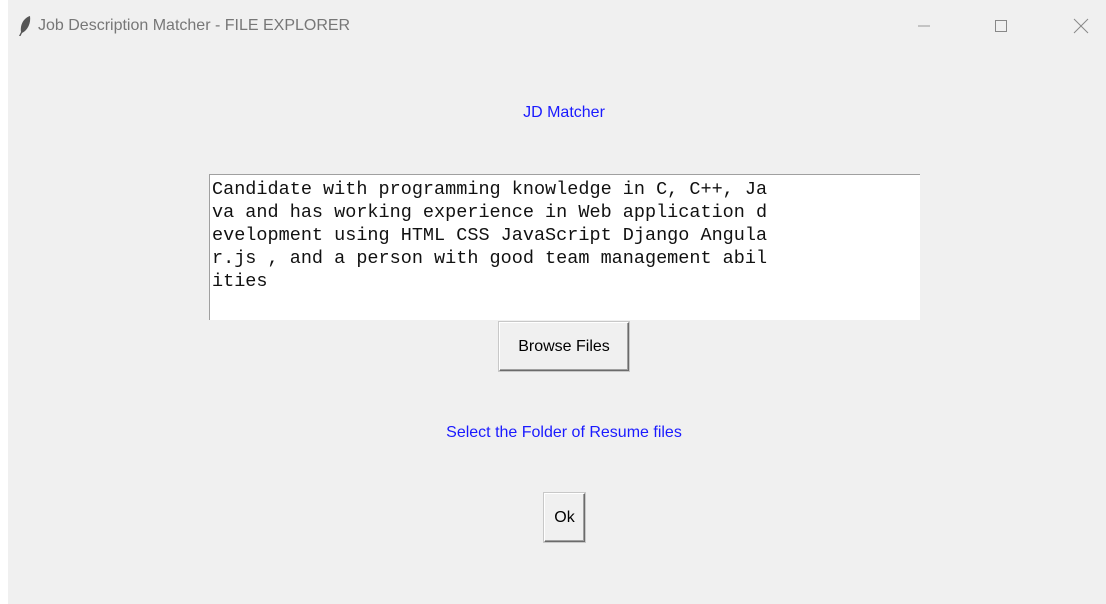  What do you see at coordinates (194, 25) in the screenshot?
I see `window-title: Job Description Matcher - FILE EXPLORER` at bounding box center [194, 25].